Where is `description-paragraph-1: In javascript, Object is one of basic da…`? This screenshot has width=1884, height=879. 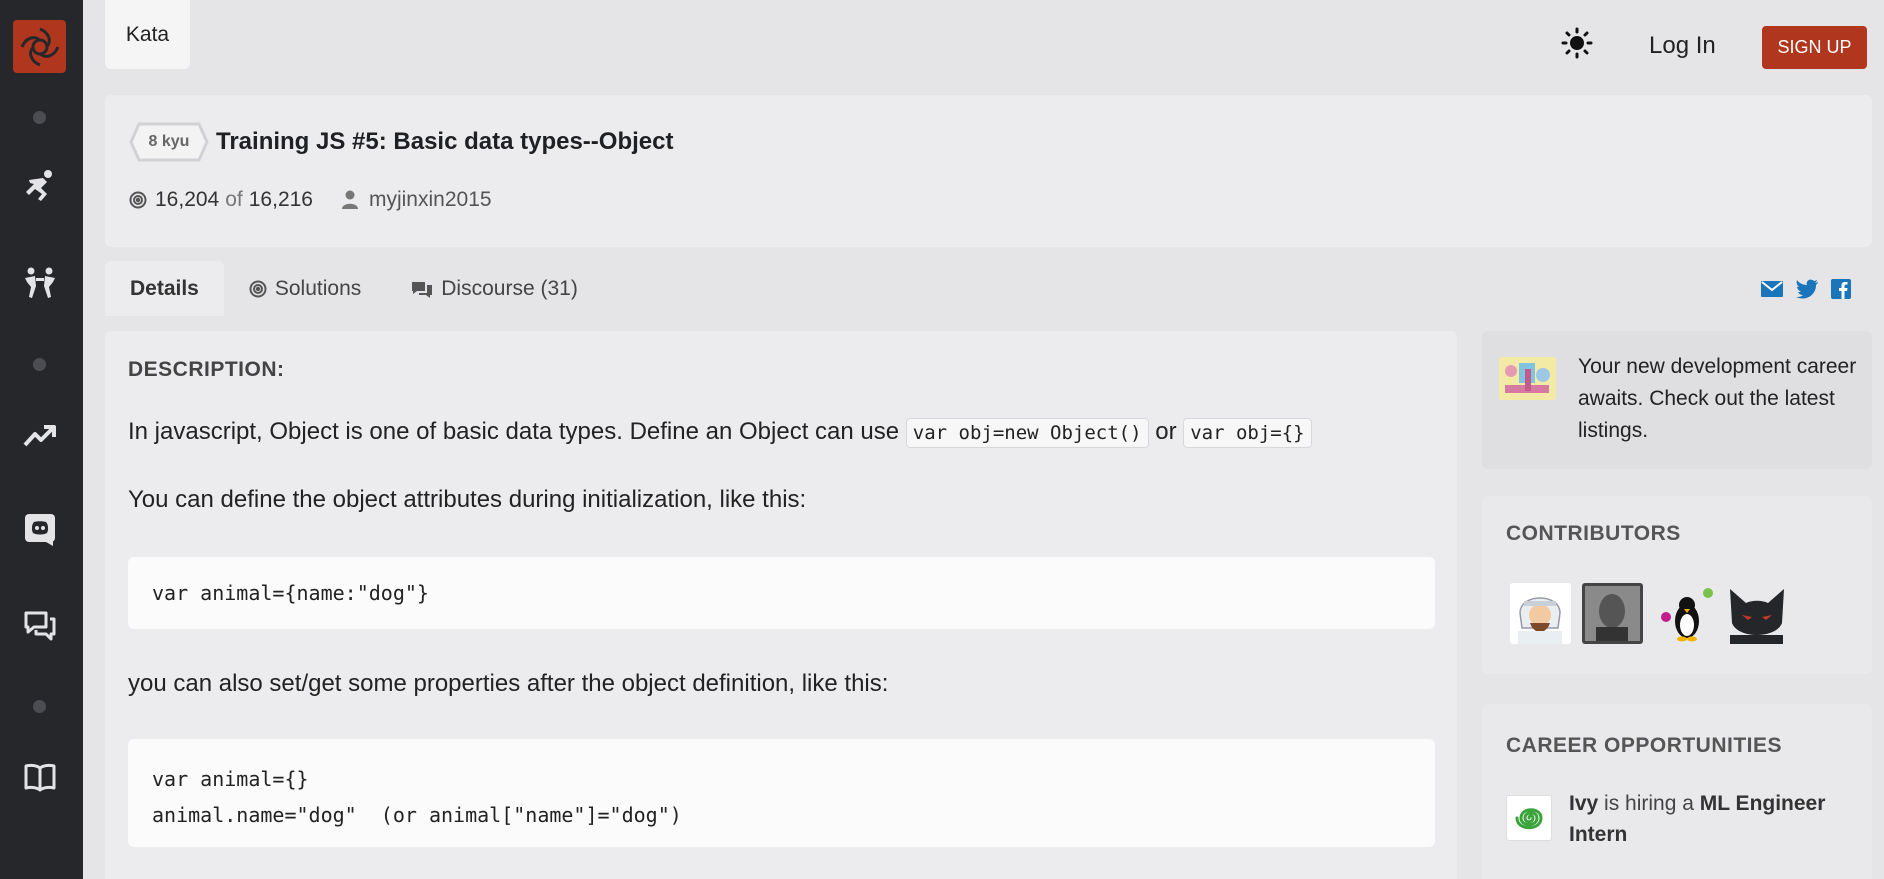 description-paragraph-1: In javascript, Object is one of basic da… is located at coordinates (720, 433).